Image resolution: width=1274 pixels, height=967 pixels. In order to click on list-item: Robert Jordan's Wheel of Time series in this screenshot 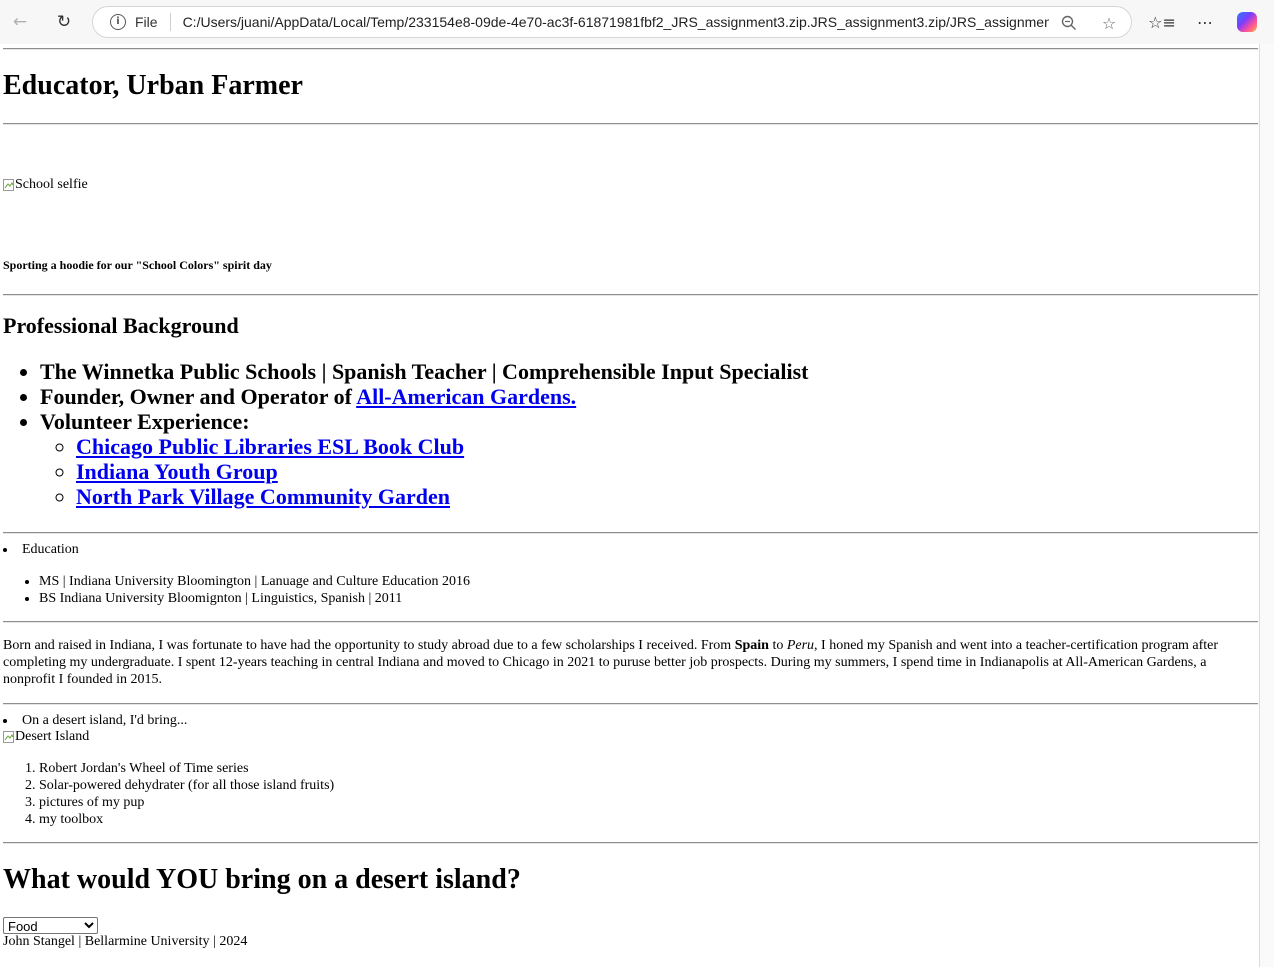, I will do `click(186, 768)`.